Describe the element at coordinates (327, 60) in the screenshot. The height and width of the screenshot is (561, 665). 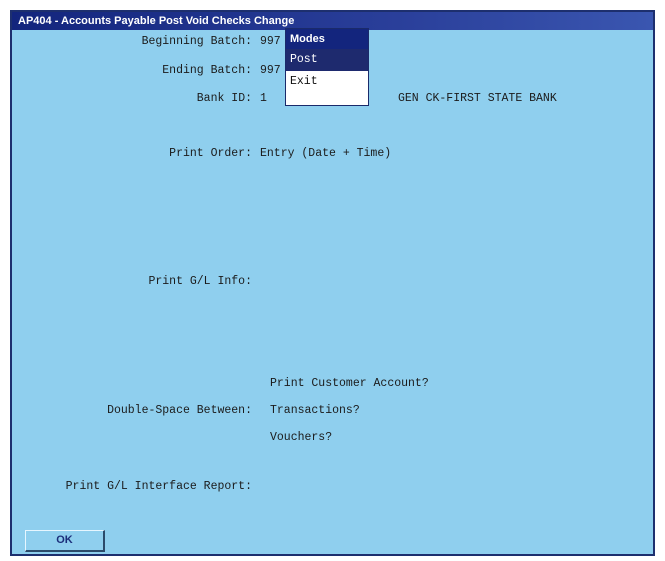
I see `menu-item-post: Post` at that location.